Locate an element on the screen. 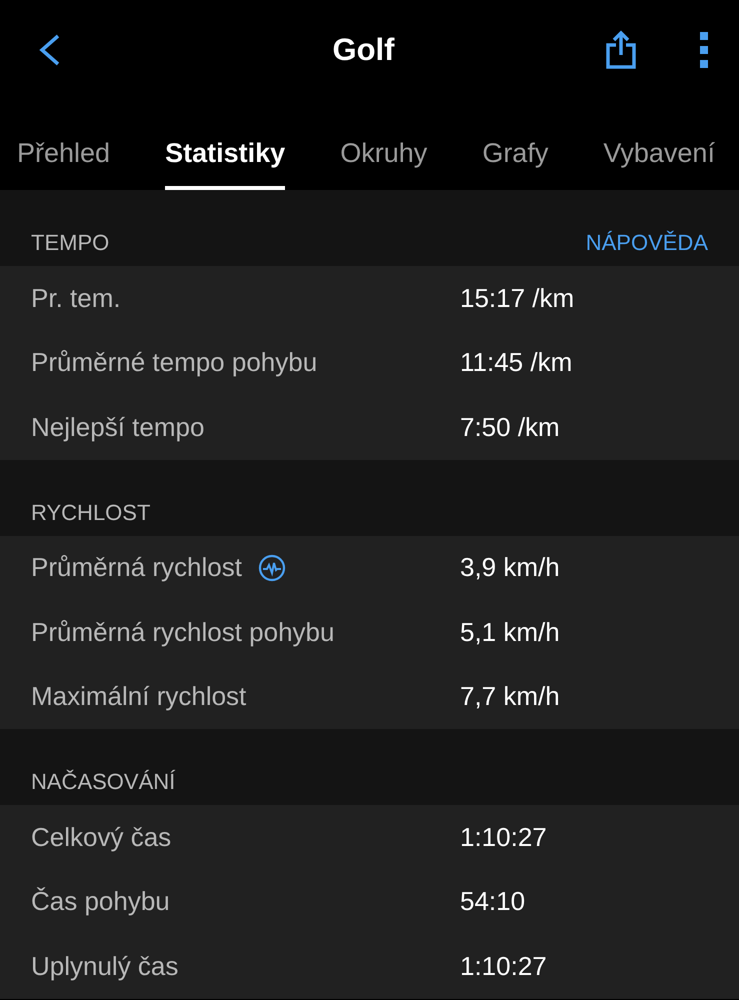 The width and height of the screenshot is (739, 1000). stat-value: 11:45 /km is located at coordinates (516, 362).